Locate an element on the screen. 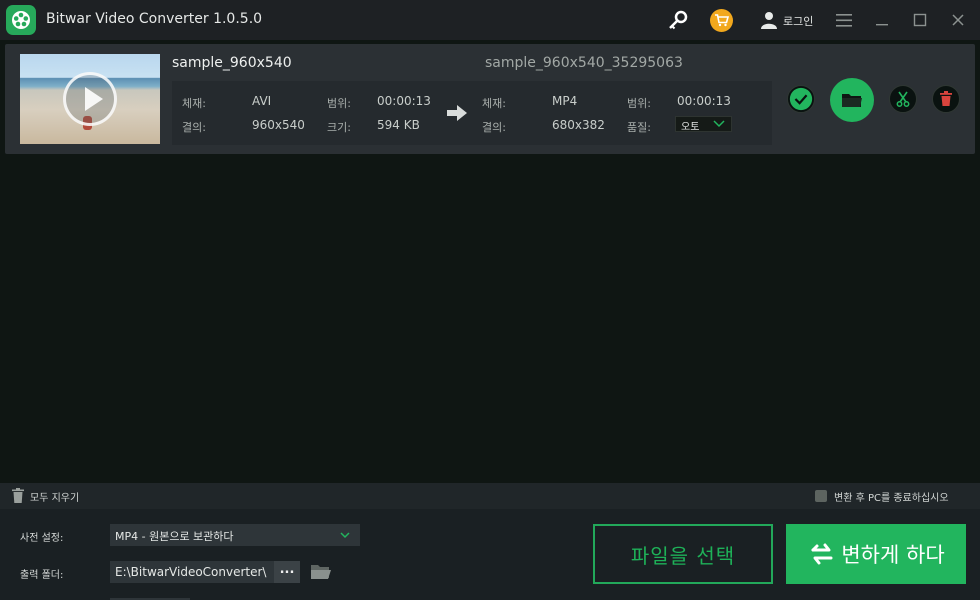 The width and height of the screenshot is (980, 600). login-link: 로그인 is located at coordinates (798, 21).